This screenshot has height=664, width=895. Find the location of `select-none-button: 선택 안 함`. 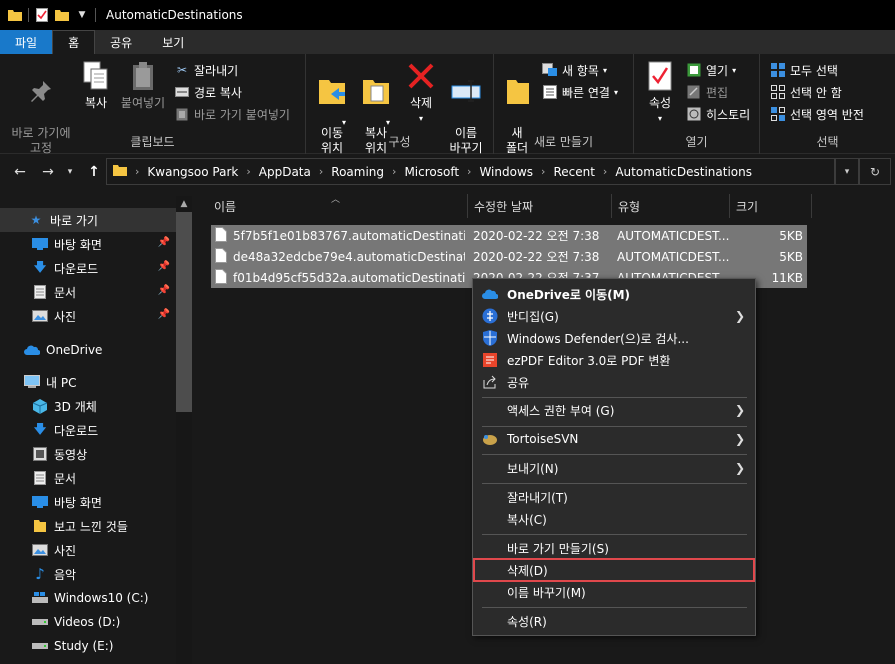

select-none-button: 선택 안 함 is located at coordinates (806, 92).